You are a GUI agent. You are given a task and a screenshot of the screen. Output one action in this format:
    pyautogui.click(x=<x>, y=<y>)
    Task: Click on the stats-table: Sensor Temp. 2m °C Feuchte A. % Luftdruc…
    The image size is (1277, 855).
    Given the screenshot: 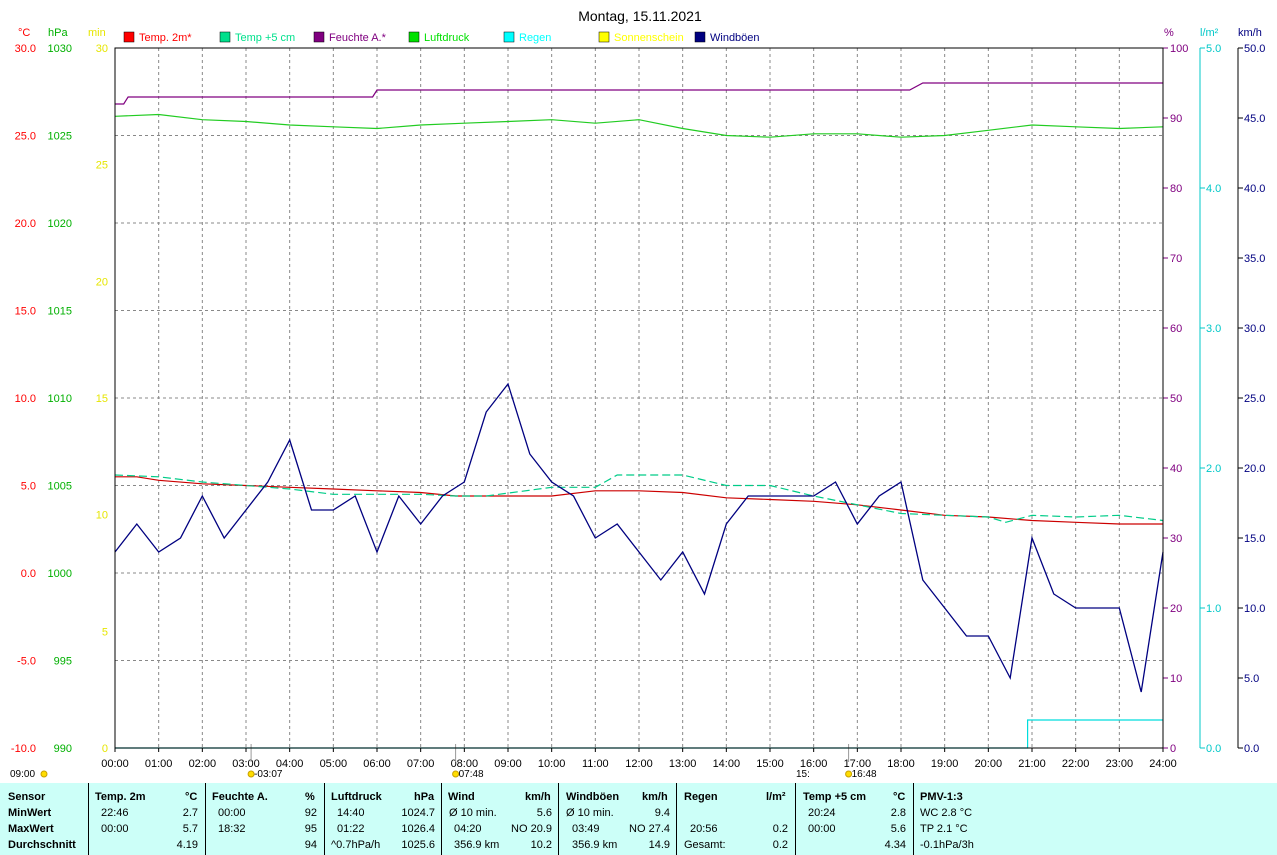 What is the action you would take?
    pyautogui.click(x=638, y=819)
    